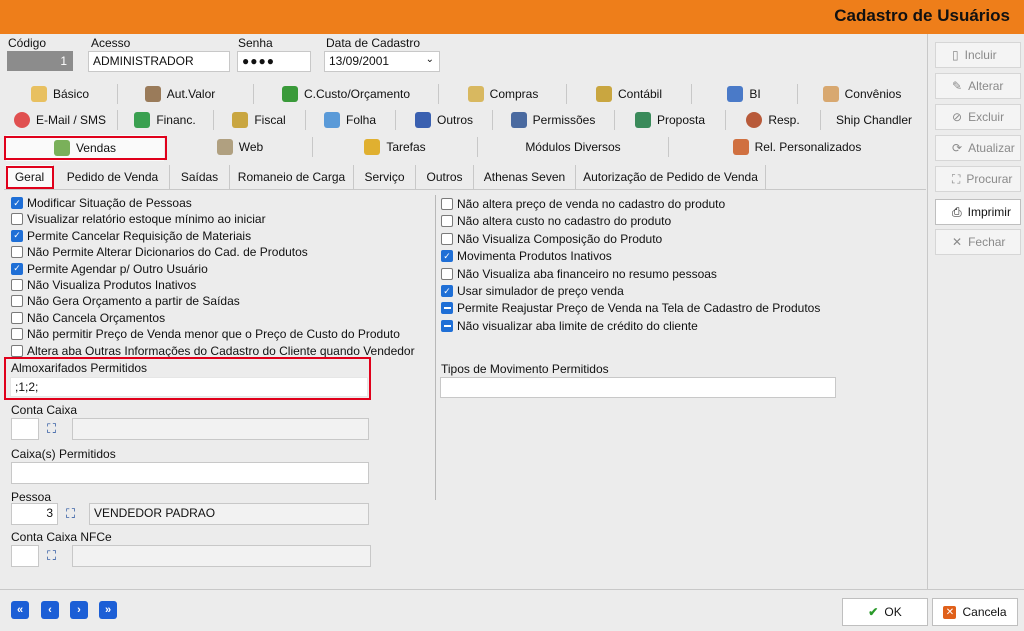 This screenshot has height=631, width=1024. I want to click on tab-aut-valor: Aut.Valor, so click(180, 94).